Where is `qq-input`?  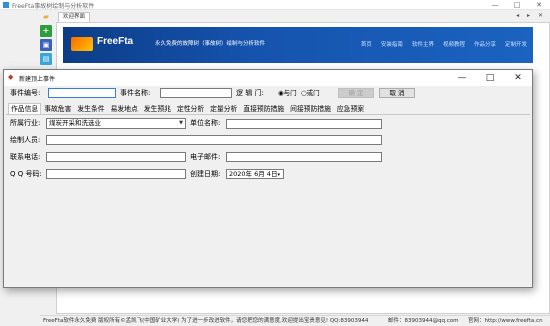 qq-input is located at coordinates (116, 174).